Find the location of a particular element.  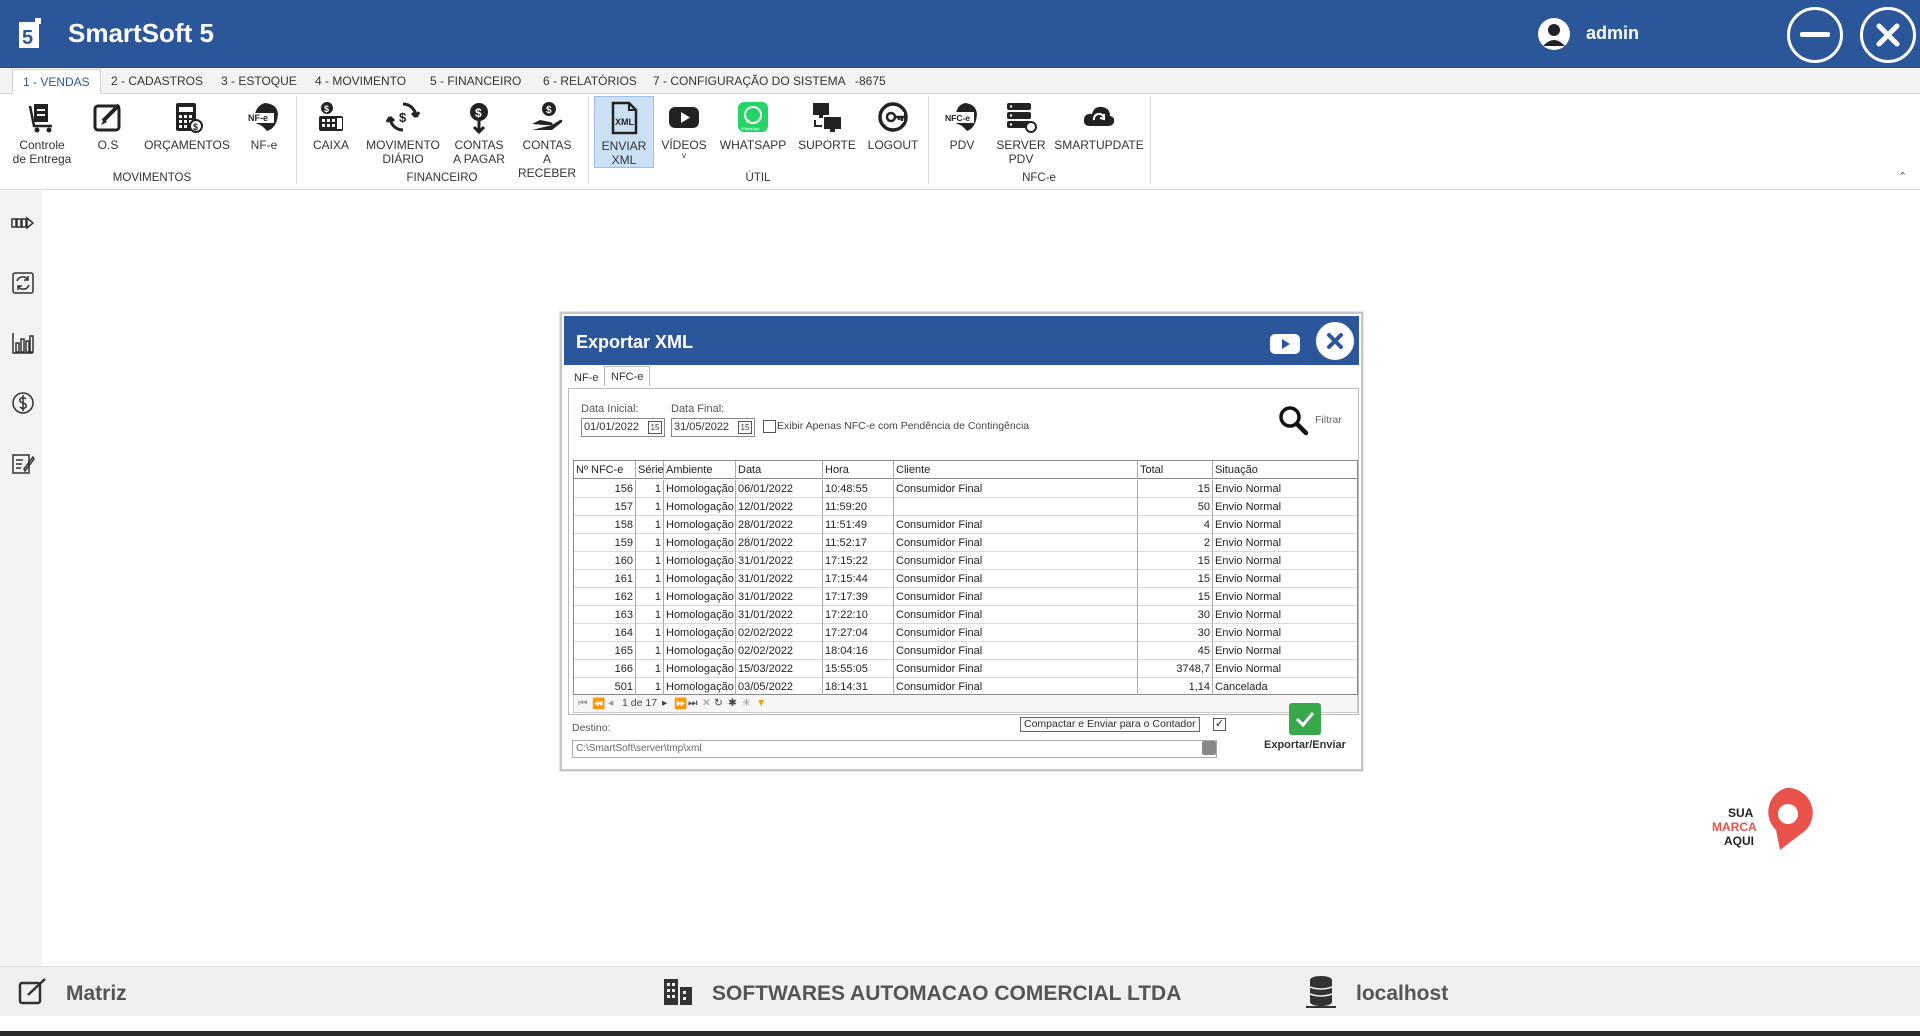

caixa-button: $ CAIXA is located at coordinates (331, 124).